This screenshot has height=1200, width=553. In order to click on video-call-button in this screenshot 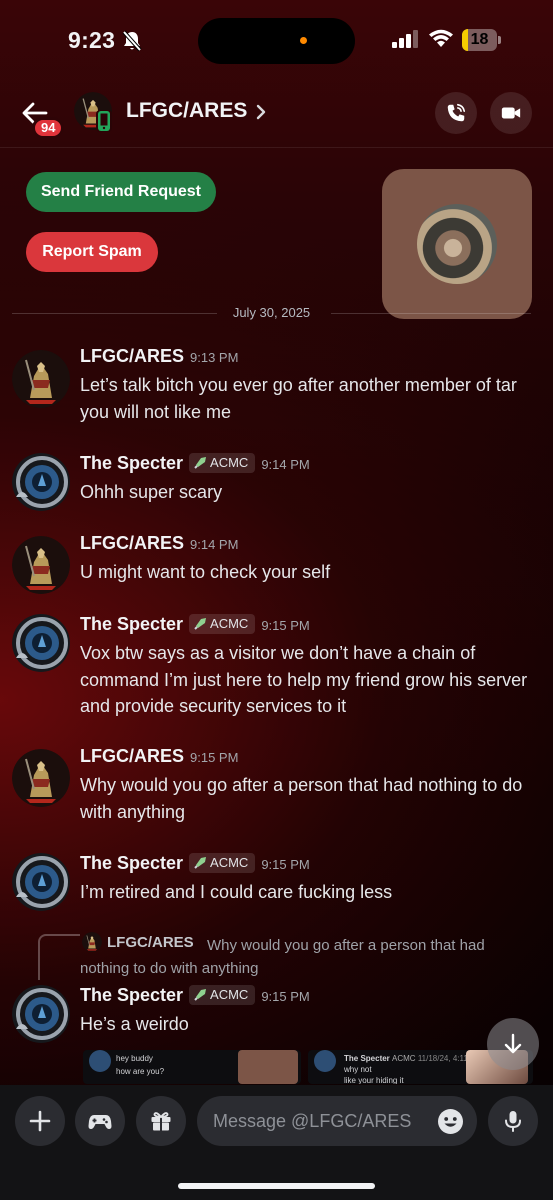, I will do `click(511, 113)`.